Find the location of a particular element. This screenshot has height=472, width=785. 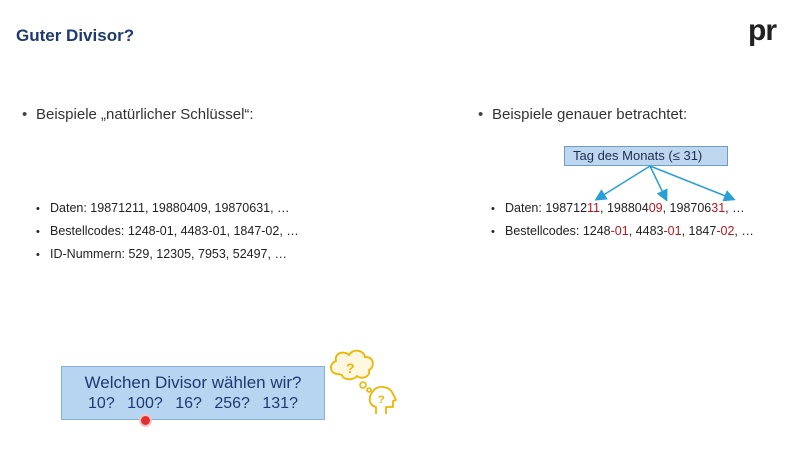

dates-prefix: Daten: is located at coordinates (525, 208).